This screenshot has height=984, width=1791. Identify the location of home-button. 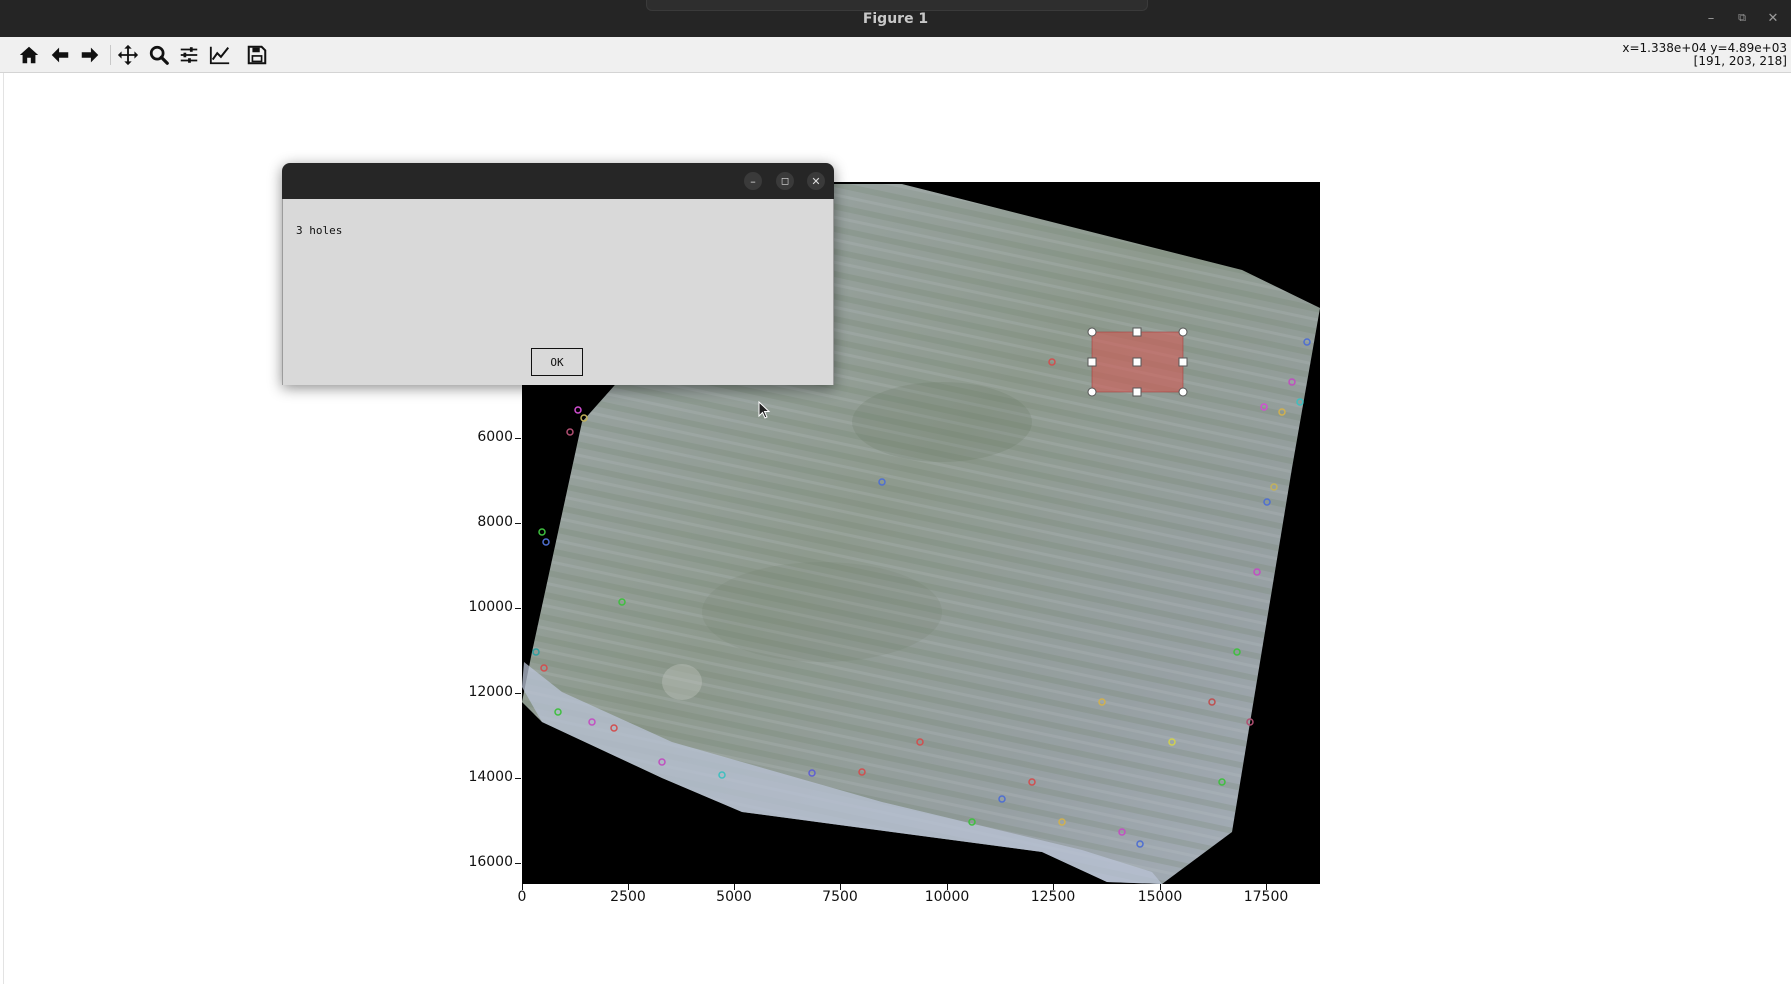
(29, 55).